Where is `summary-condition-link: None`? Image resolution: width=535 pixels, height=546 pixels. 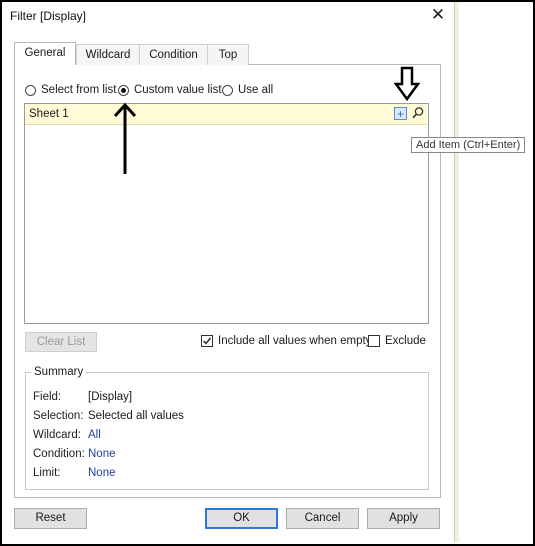 summary-condition-link: None is located at coordinates (102, 454).